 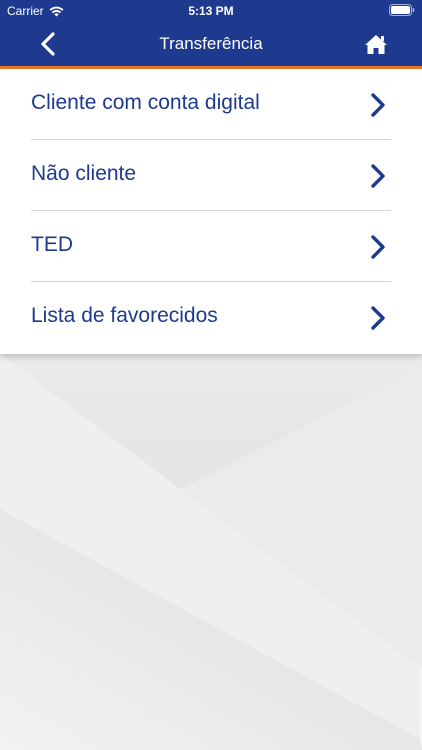 I want to click on home-icon, so click(x=376, y=44).